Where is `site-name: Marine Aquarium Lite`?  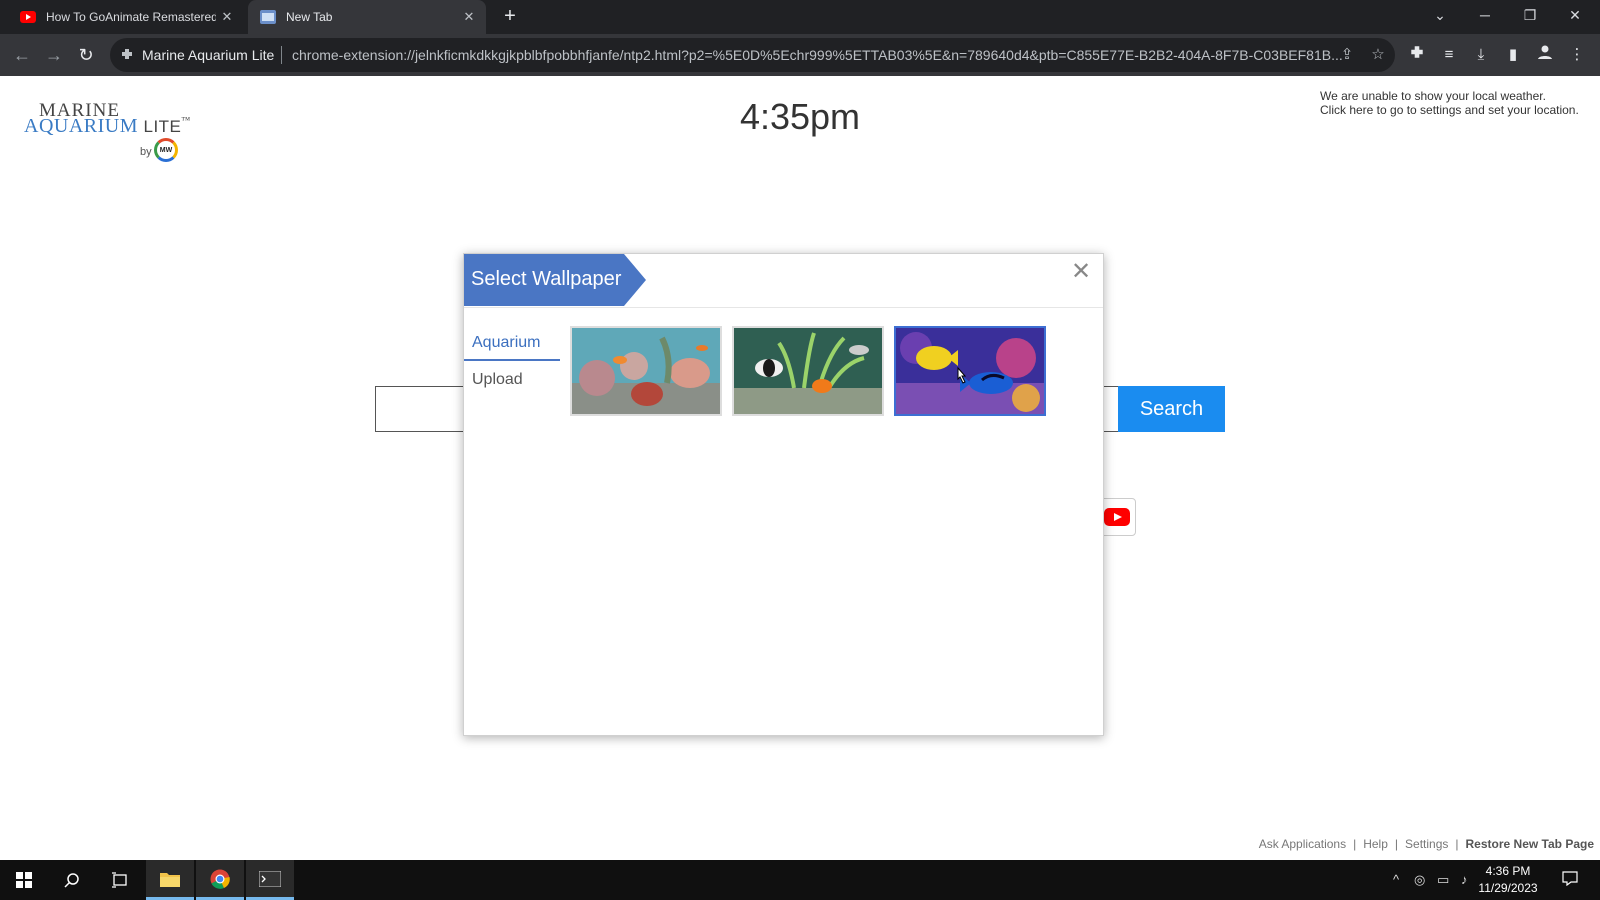 site-name: Marine Aquarium Lite is located at coordinates (208, 55).